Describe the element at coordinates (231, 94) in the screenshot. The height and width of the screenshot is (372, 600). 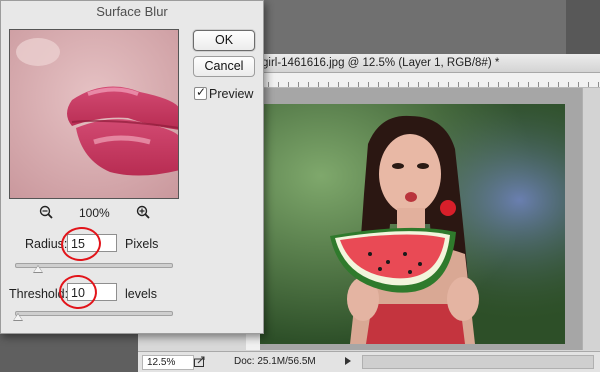
I see `preview-label: Preview` at that location.